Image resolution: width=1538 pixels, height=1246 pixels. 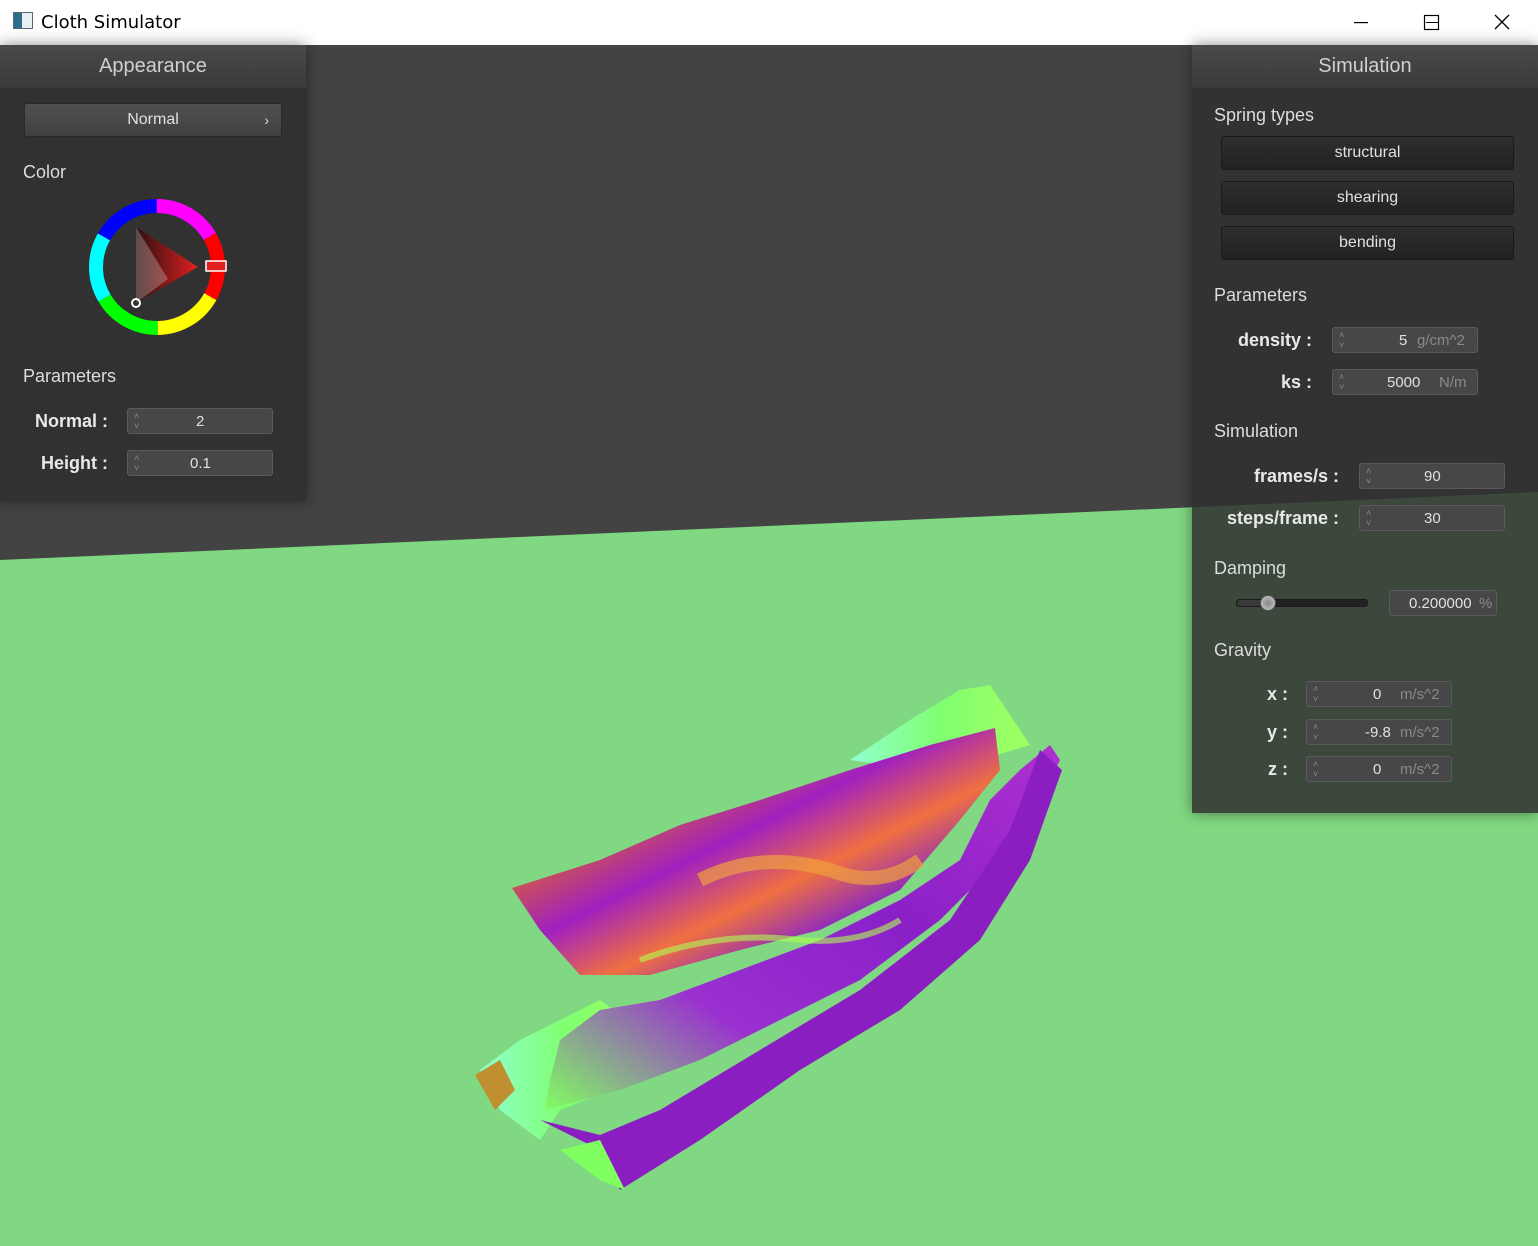 I want to click on structural-toggle: structural, so click(x=1367, y=153).